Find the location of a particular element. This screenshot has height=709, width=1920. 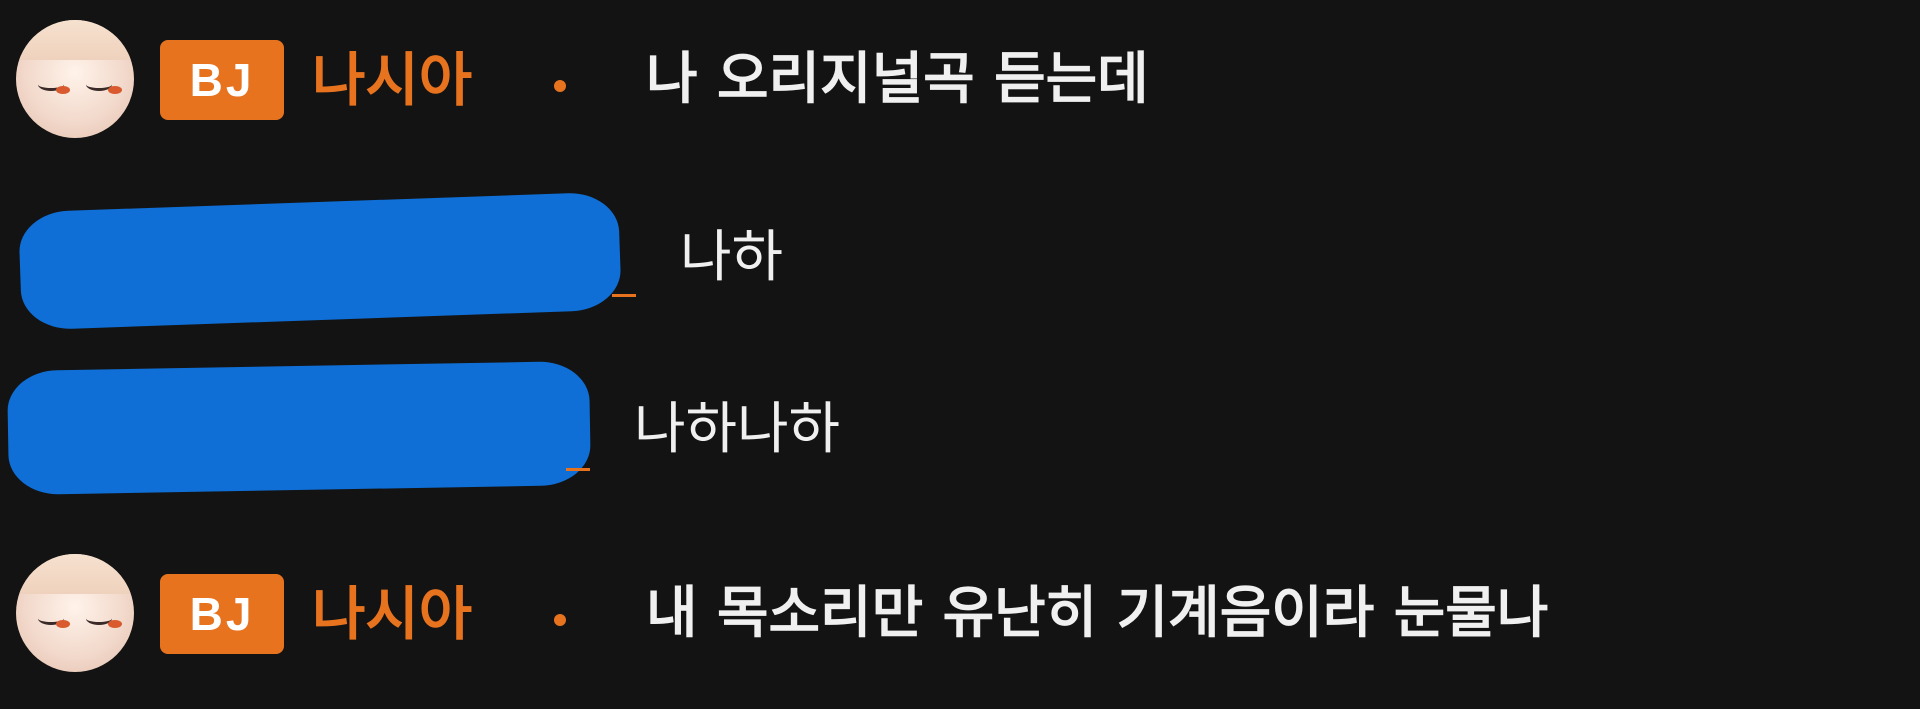

message-text: 나 오리지널곡 듣는데 is located at coordinates (897, 79).